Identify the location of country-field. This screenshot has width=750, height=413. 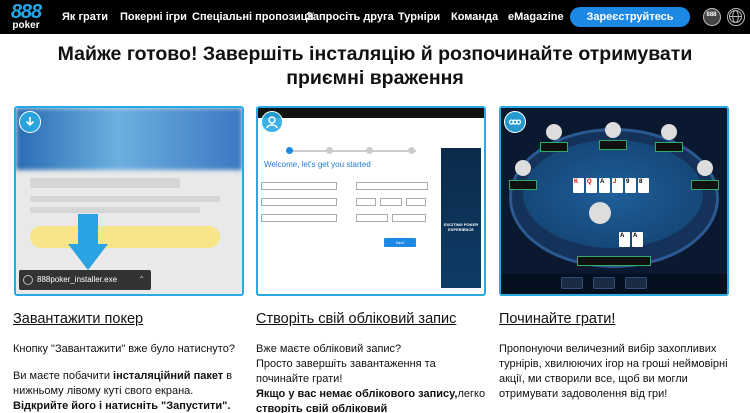
(299, 218).